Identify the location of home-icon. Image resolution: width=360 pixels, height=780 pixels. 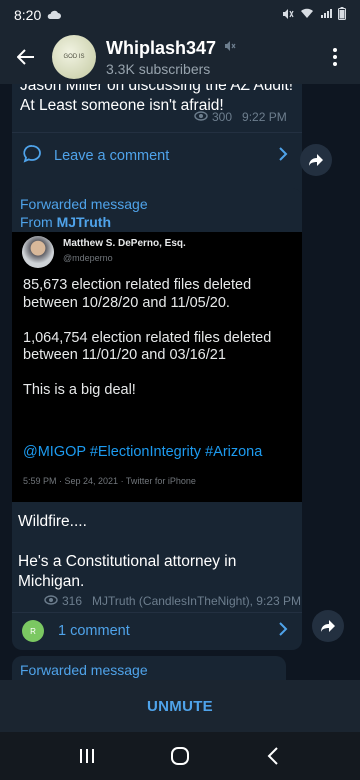
(179, 756).